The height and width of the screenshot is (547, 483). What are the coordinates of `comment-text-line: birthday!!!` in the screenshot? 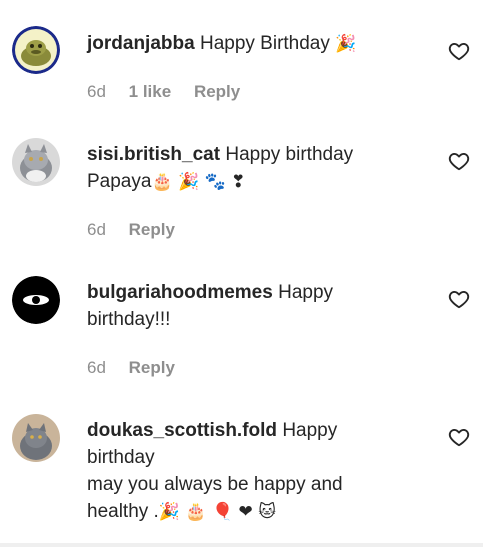 It's located at (129, 319).